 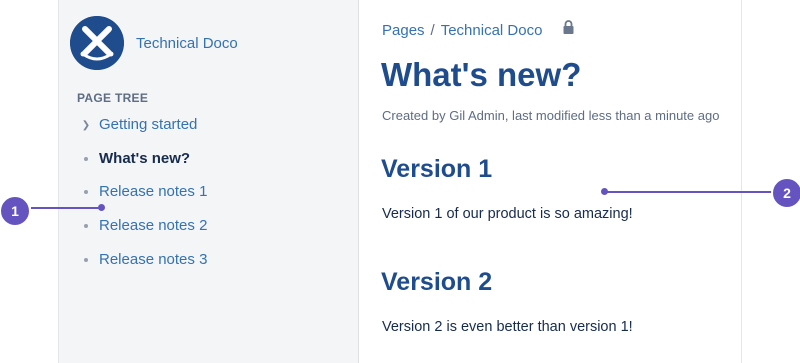 I want to click on breadcrumb: Pages / Technical Doco, so click(x=478, y=30).